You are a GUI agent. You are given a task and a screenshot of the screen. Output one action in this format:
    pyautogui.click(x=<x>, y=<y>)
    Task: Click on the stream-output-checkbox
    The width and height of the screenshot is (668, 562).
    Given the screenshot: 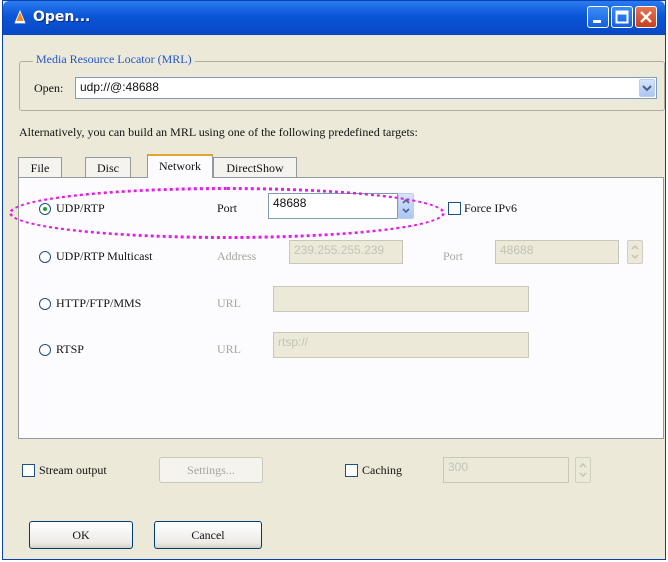 What is the action you would take?
    pyautogui.click(x=28, y=470)
    